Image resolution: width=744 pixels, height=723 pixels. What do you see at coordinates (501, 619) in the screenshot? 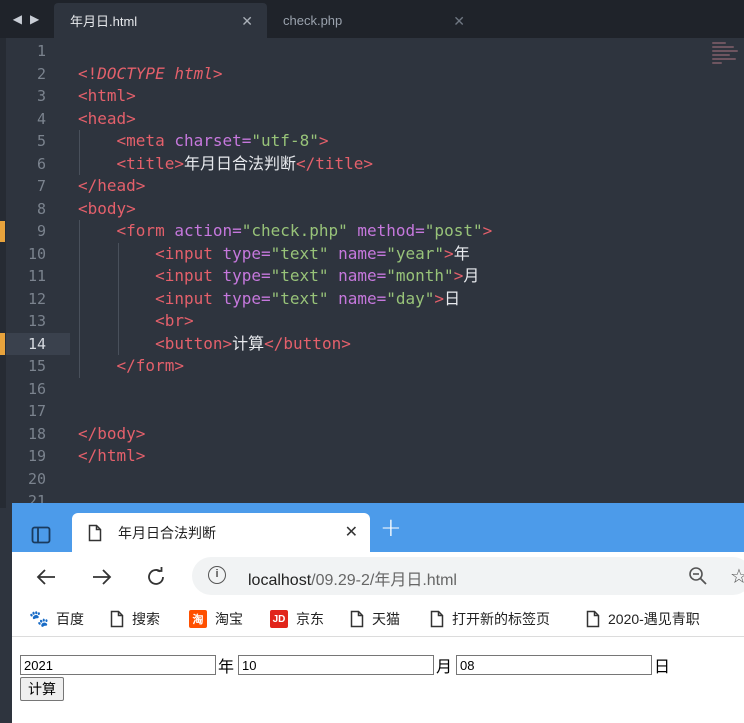
I see `bookmark-label: 打开新的标签页` at bounding box center [501, 619].